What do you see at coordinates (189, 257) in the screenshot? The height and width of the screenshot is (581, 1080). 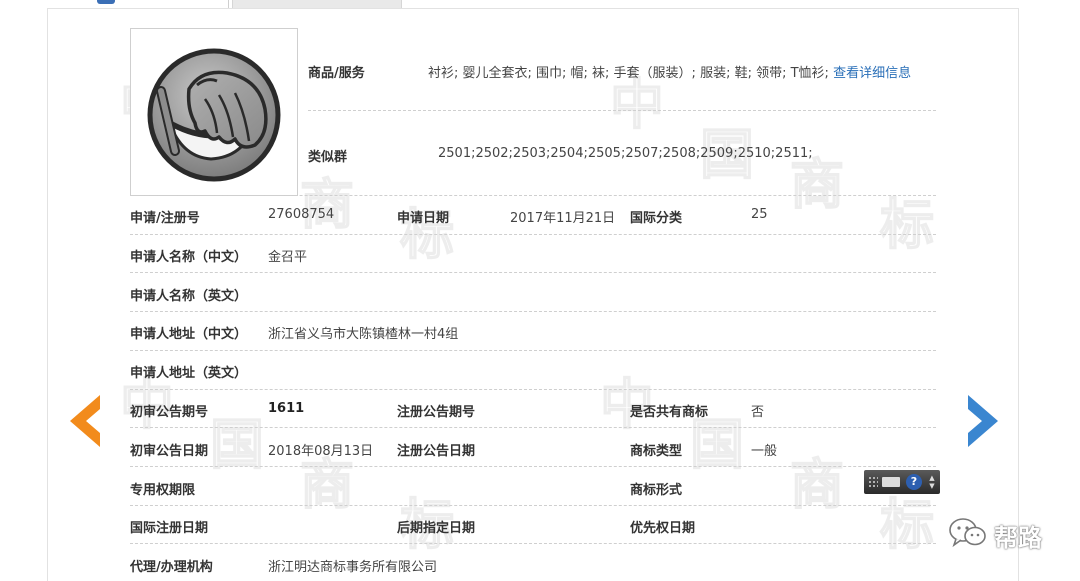 I see `applicant-cn-label: 申请人名称（中文）` at bounding box center [189, 257].